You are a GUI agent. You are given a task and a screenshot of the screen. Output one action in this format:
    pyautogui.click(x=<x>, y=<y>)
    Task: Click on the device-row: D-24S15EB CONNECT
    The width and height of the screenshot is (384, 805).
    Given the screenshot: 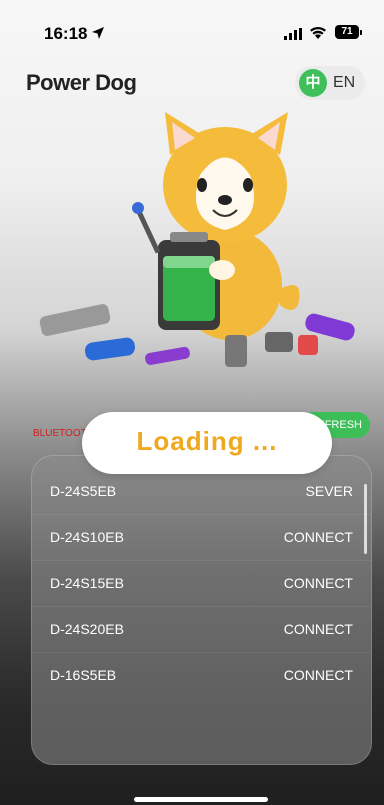 What is the action you would take?
    pyautogui.click(x=201, y=584)
    